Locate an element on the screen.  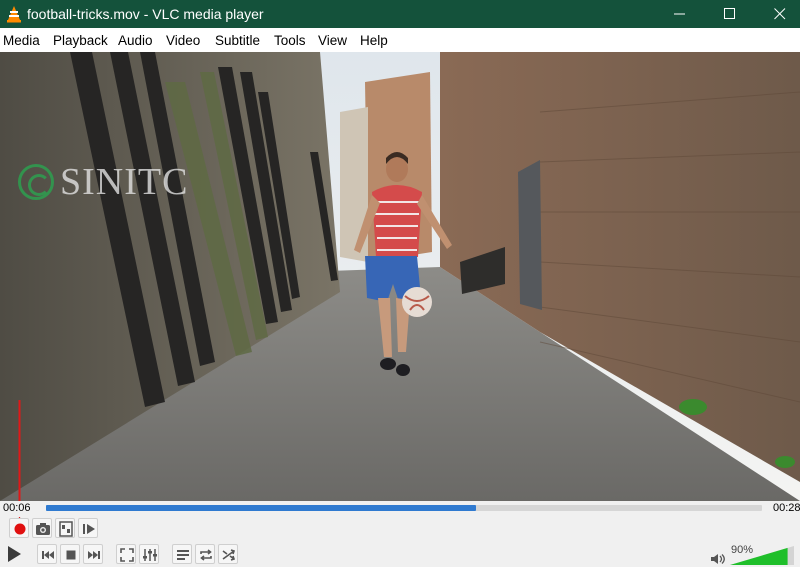
fullscreen-button is located at coordinates (126, 554).